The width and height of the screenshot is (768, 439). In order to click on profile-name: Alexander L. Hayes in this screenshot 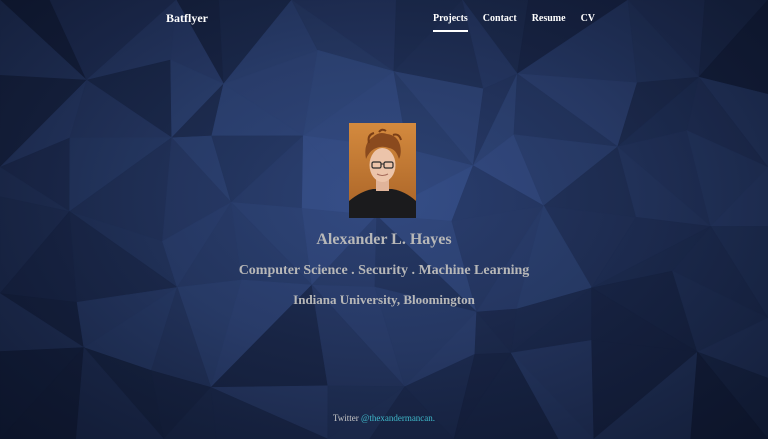, I will do `click(384, 239)`.